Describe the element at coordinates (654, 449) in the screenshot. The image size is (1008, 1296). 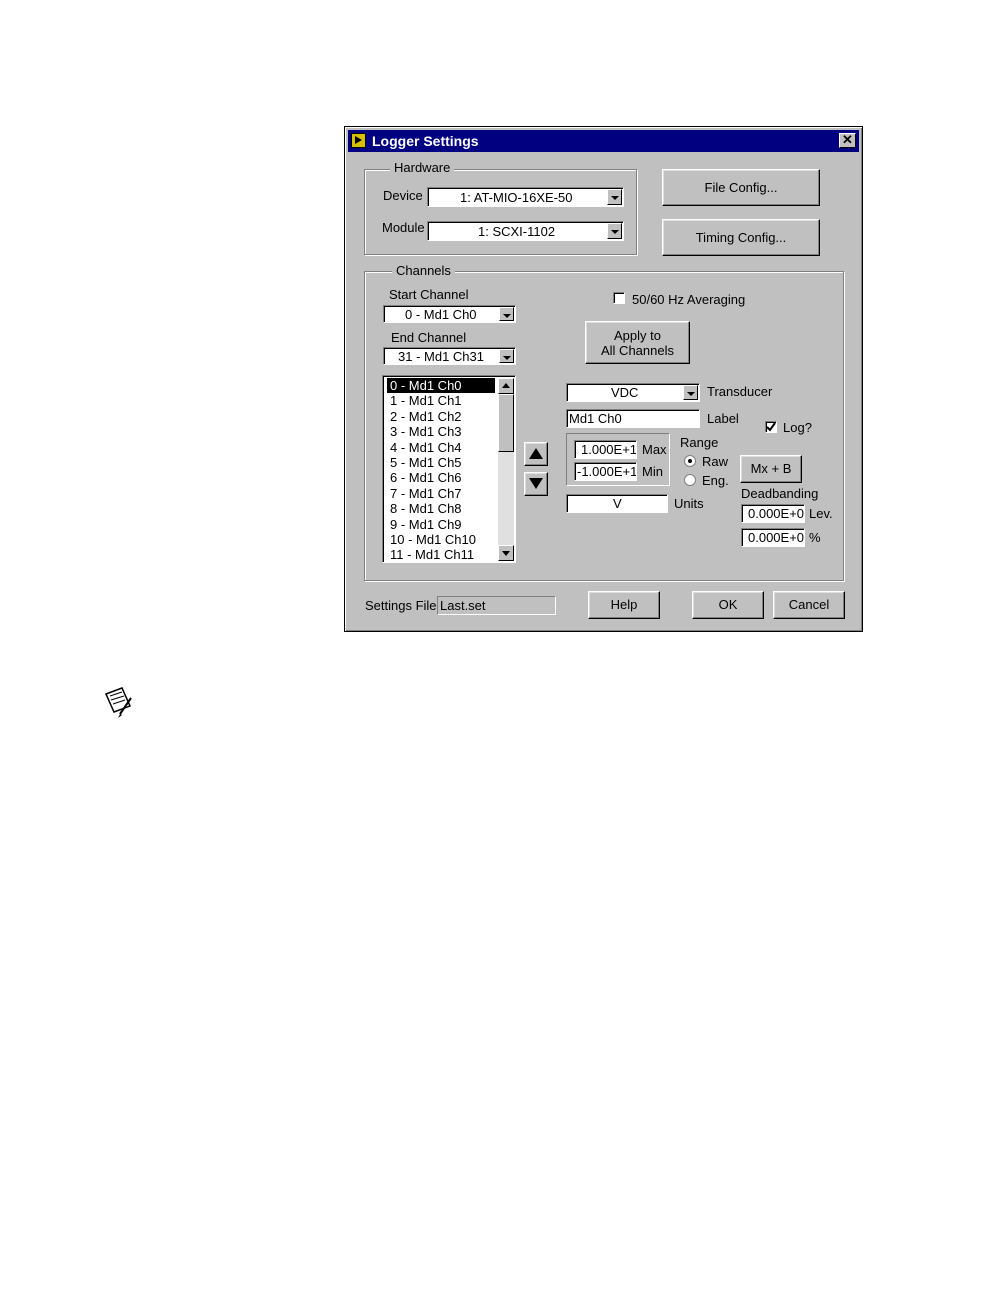
I see `max-label: Max` at that location.